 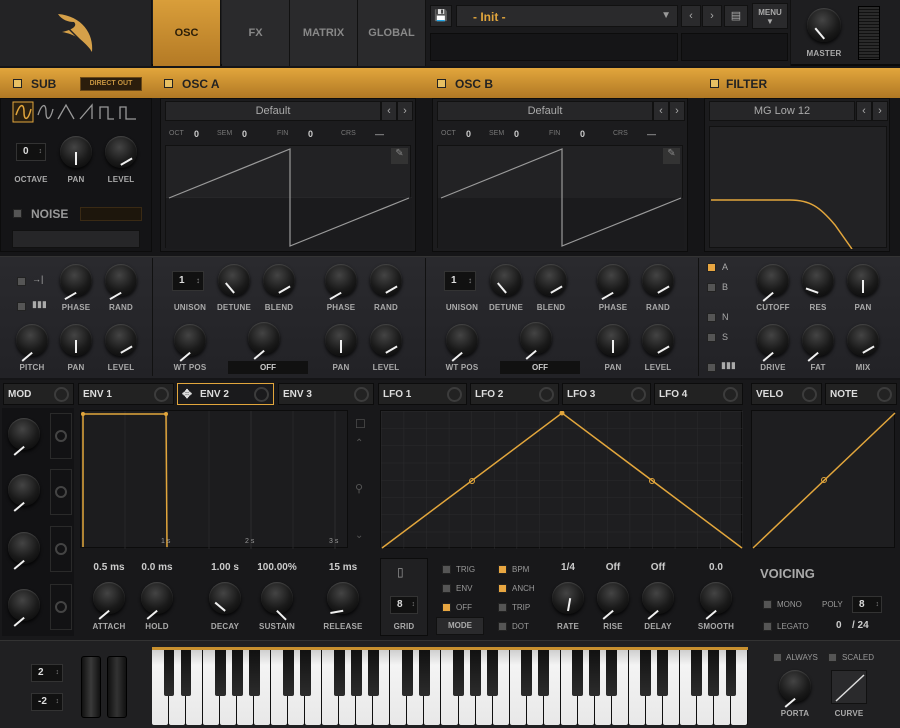 What do you see at coordinates (279, 280) in the screenshot?
I see `osc-a-blend-knob` at bounding box center [279, 280].